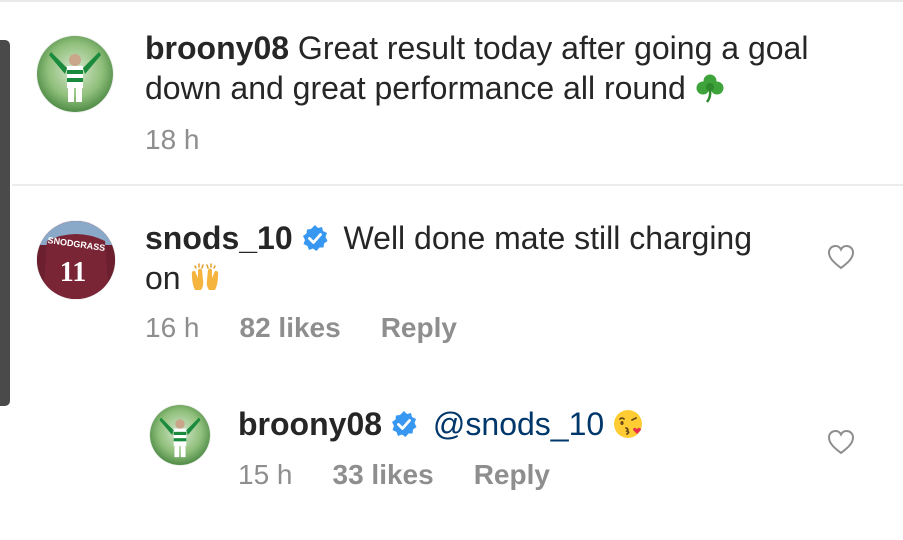  I want to click on raised-hands-icon, so click(205, 278).